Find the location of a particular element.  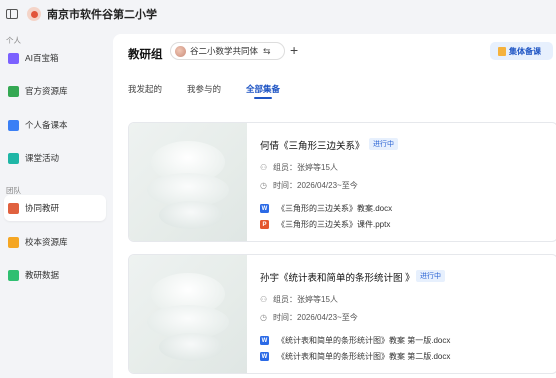

tab-all-prep: 全部集备 is located at coordinates (263, 91).